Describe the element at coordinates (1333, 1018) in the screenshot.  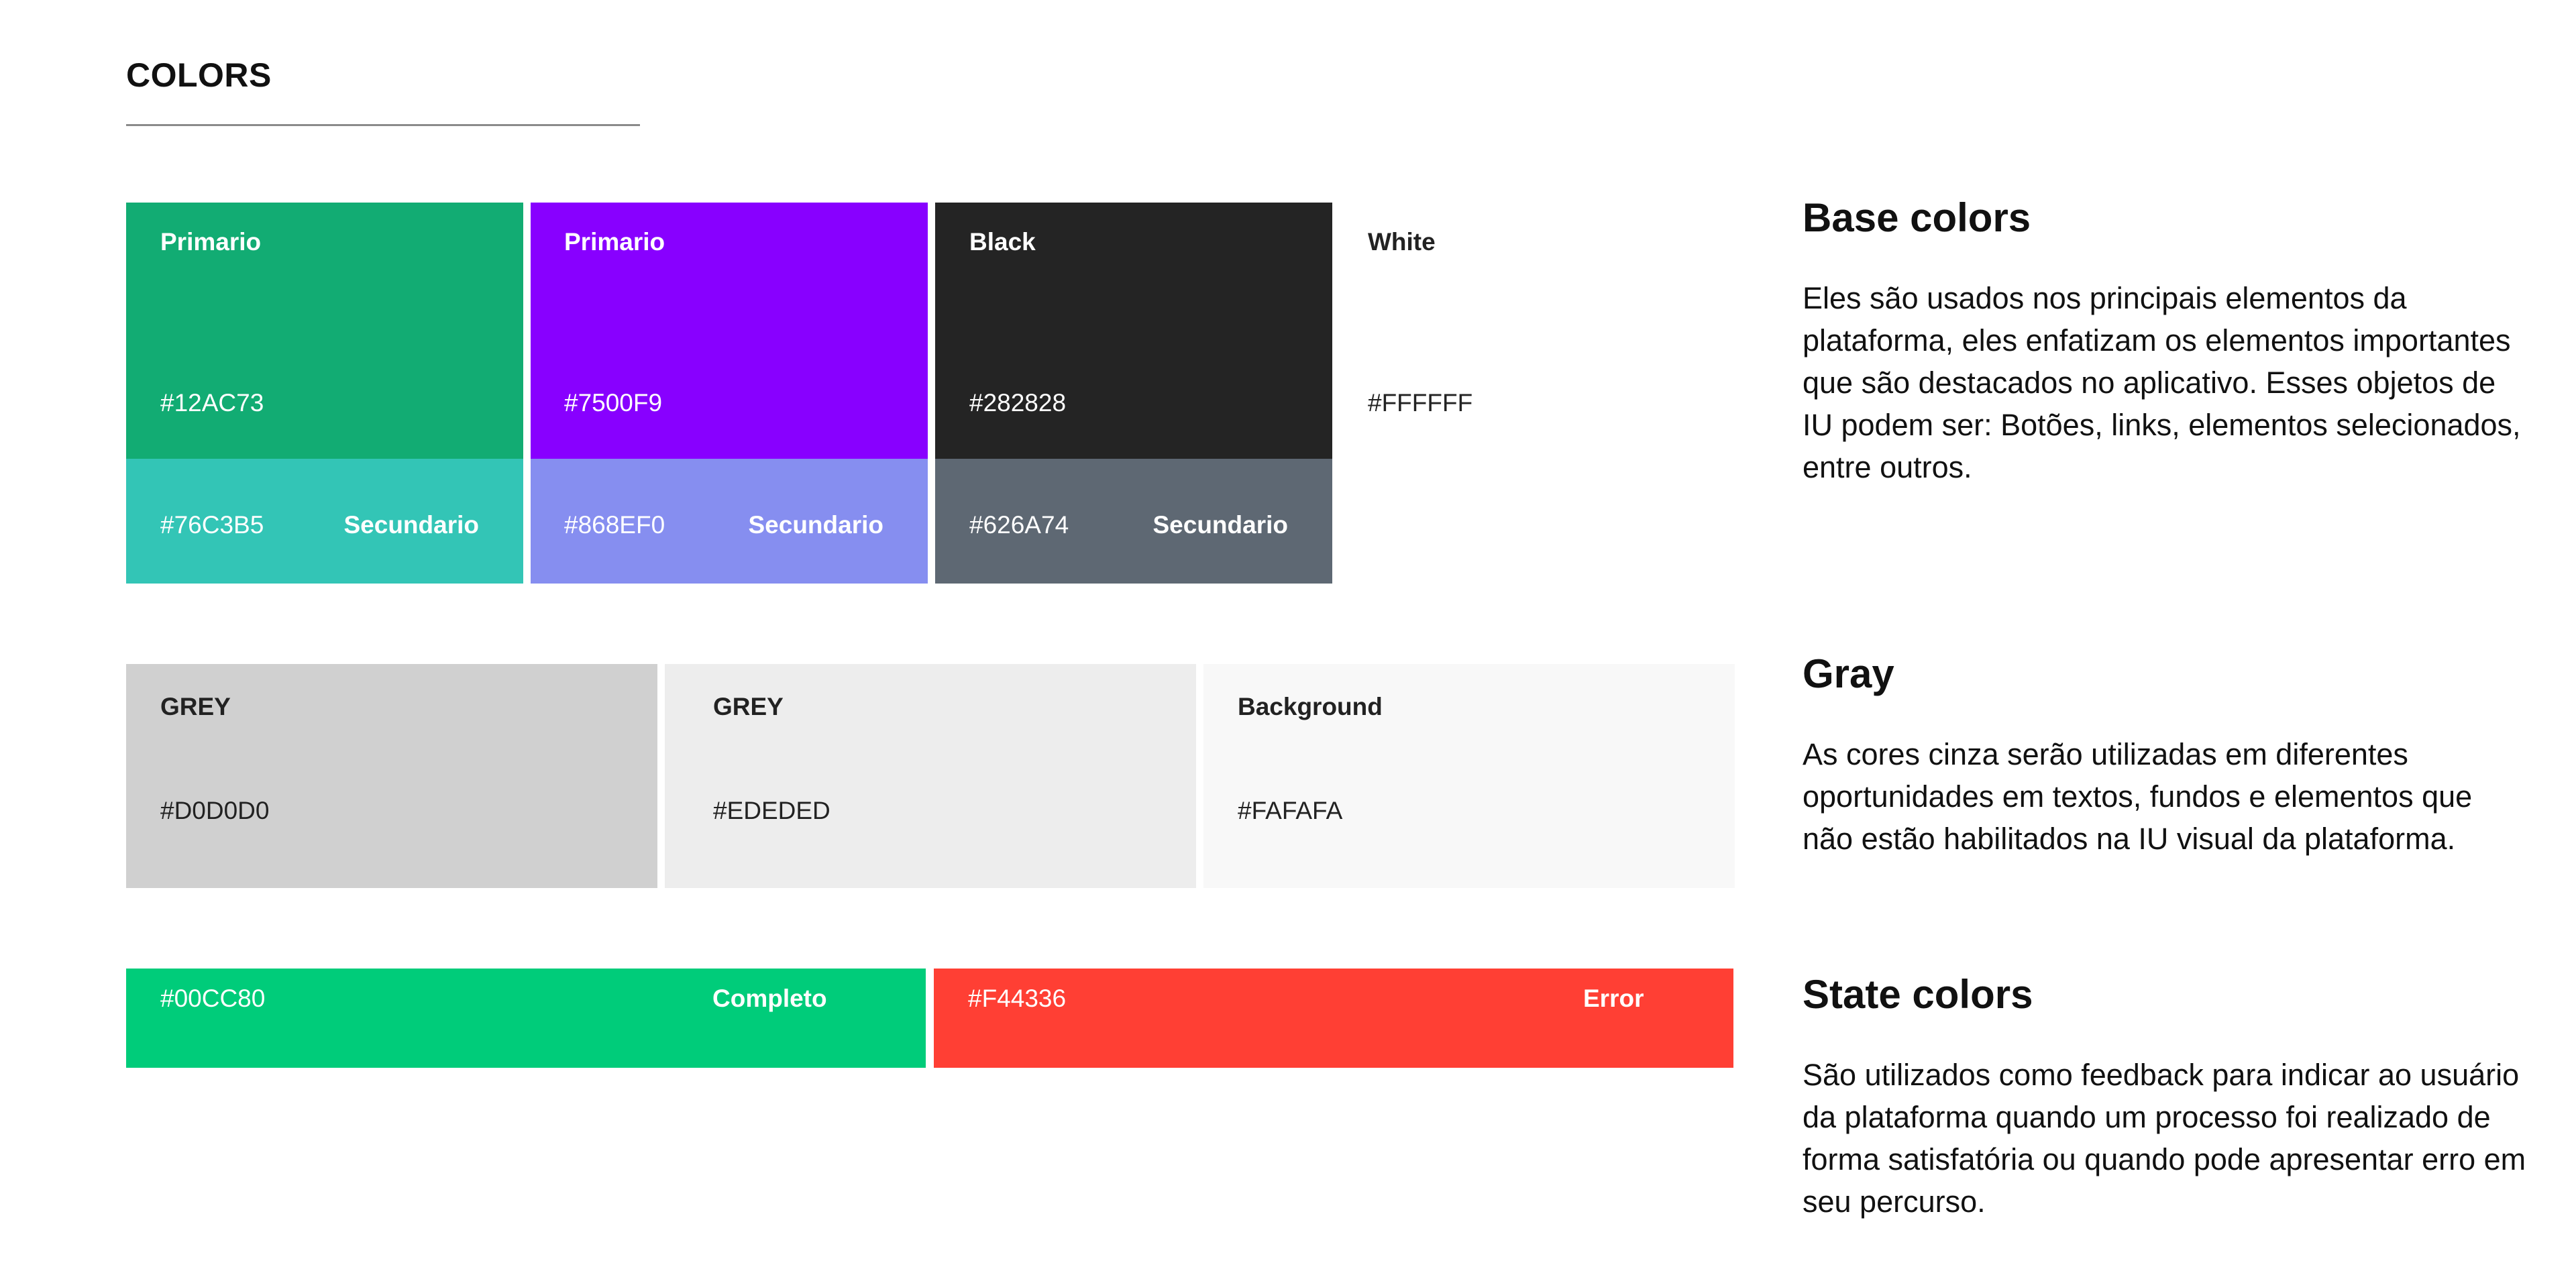
I see `swatch-state-error: #F44336 Error` at that location.